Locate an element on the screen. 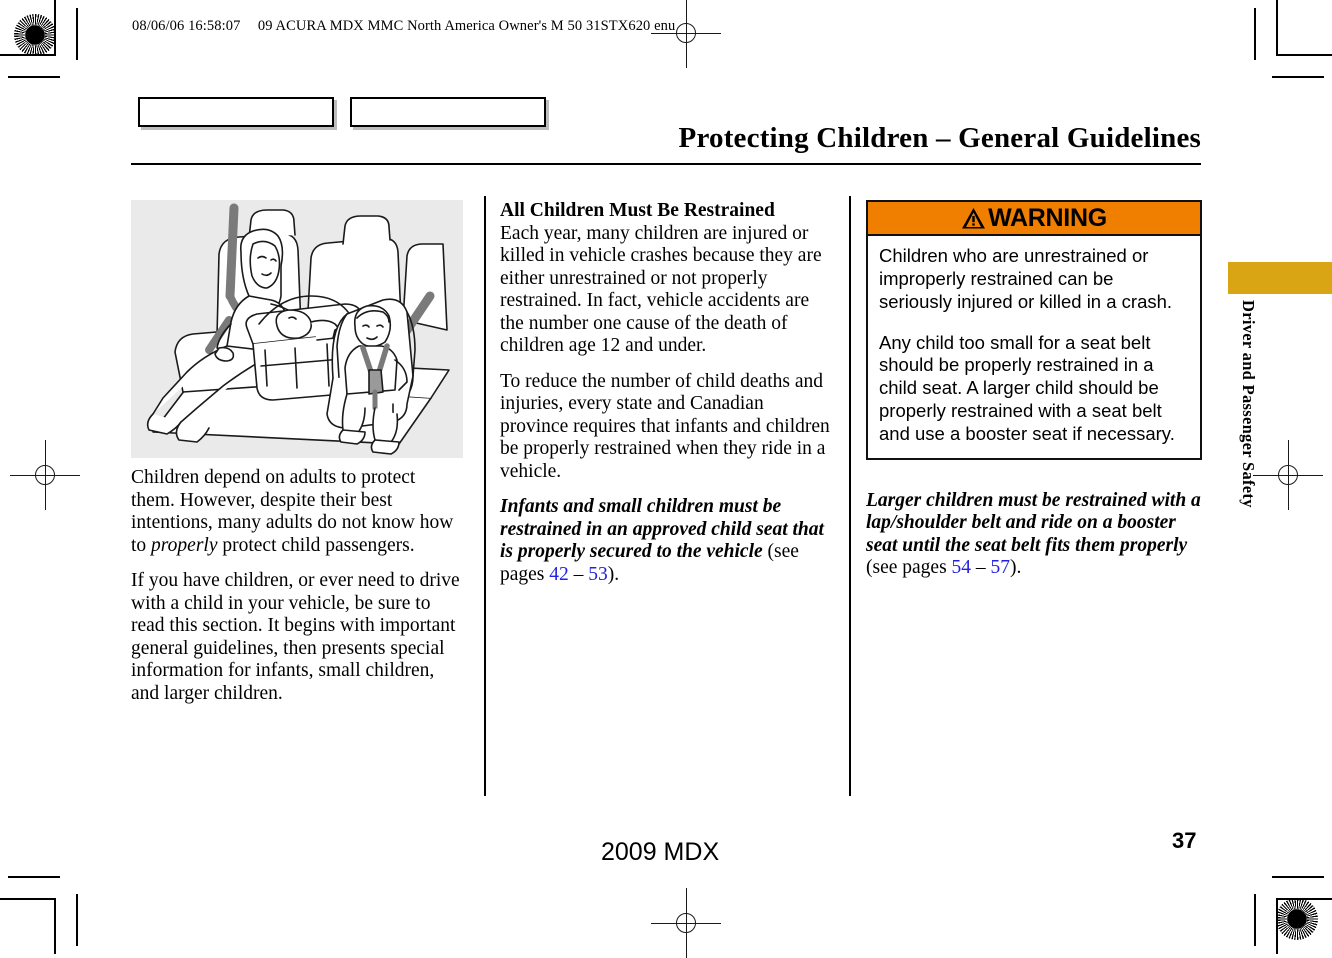 The width and height of the screenshot is (1332, 958). crop-mark-trim-top-right is located at coordinates (1298, 77).